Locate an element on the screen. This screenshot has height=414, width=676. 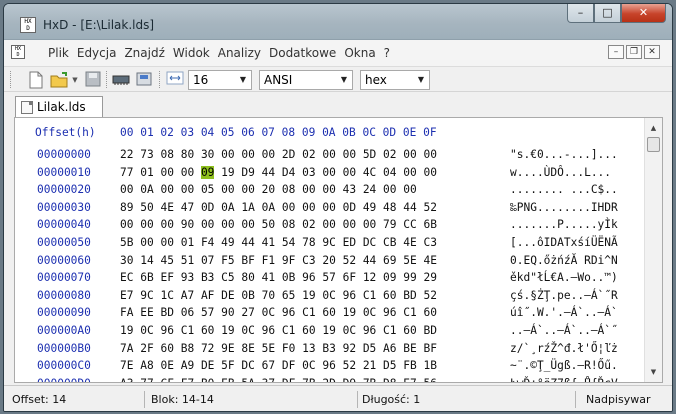
menu-item: Widok is located at coordinates (191, 53).